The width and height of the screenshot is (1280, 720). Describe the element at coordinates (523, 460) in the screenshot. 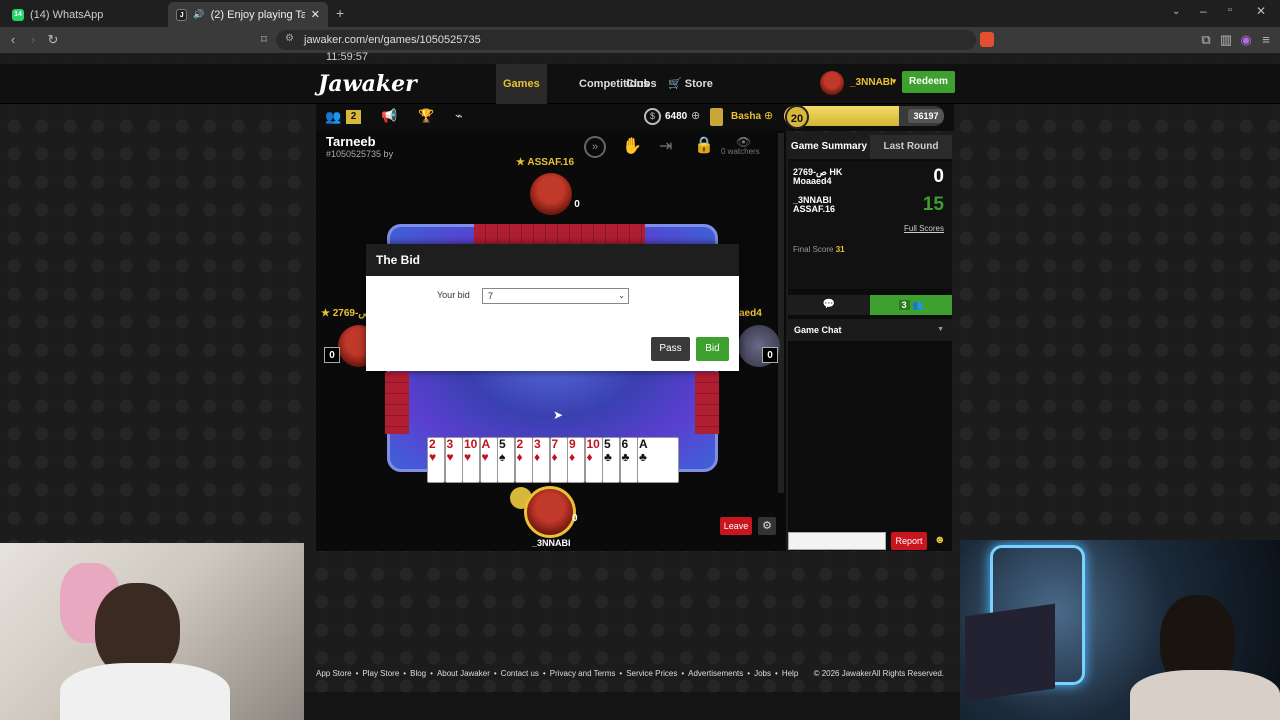

I see `hand-card: 2 ♦` at that location.